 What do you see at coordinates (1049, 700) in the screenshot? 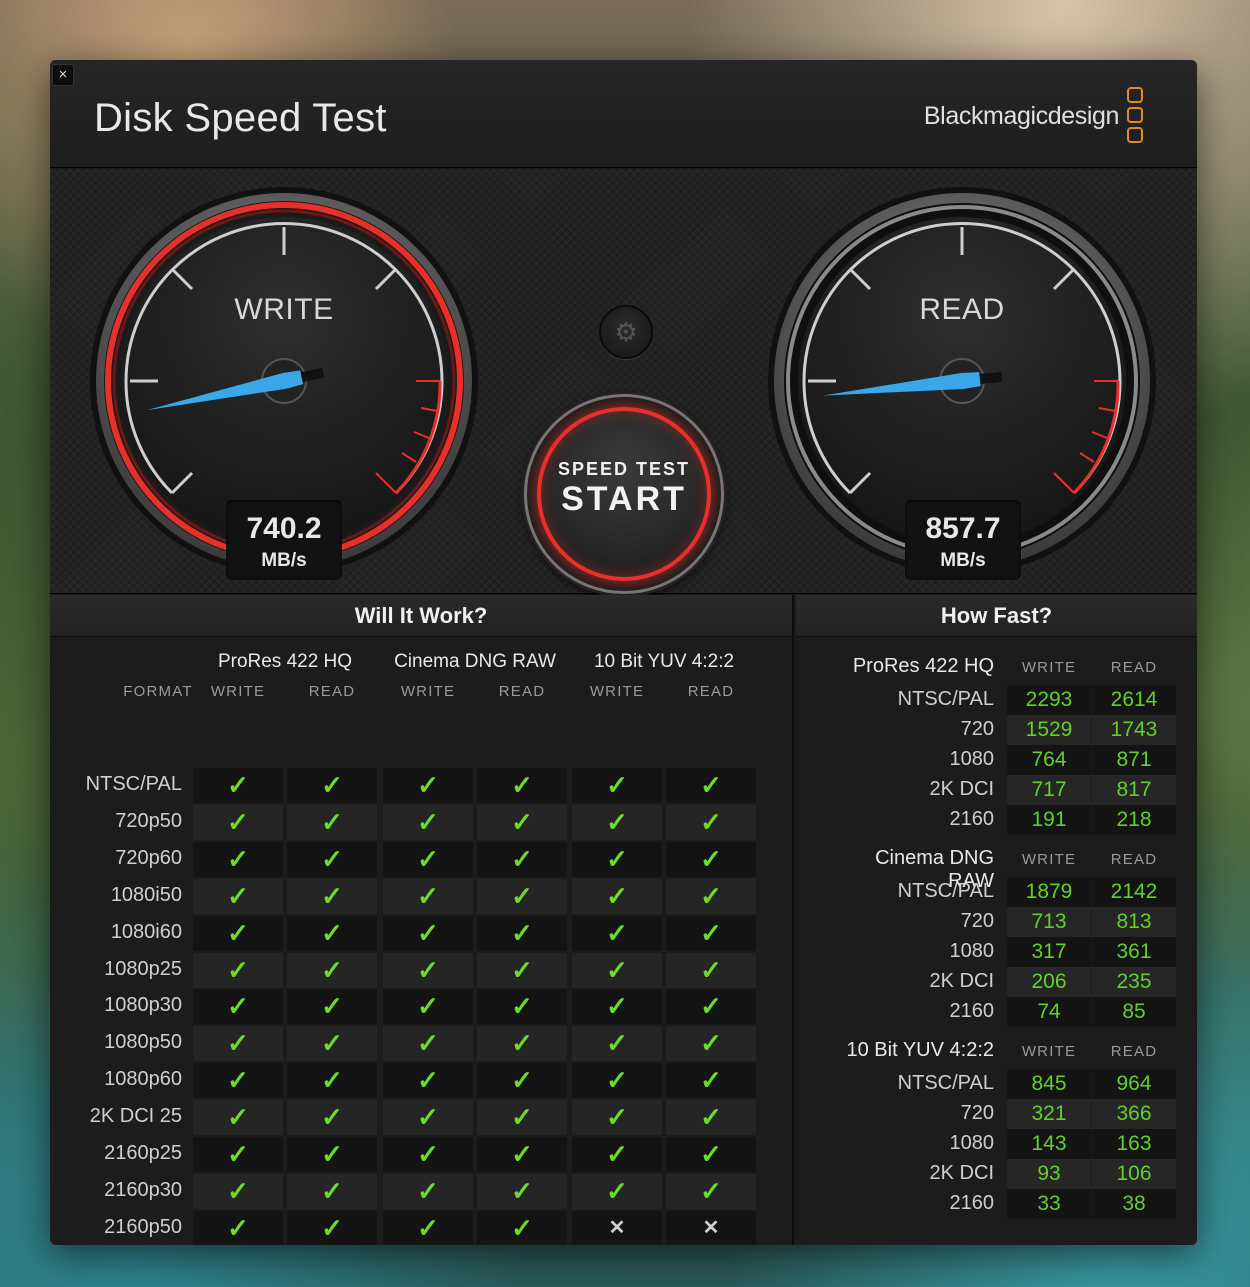
I see `write-fps-value: 2293` at bounding box center [1049, 700].